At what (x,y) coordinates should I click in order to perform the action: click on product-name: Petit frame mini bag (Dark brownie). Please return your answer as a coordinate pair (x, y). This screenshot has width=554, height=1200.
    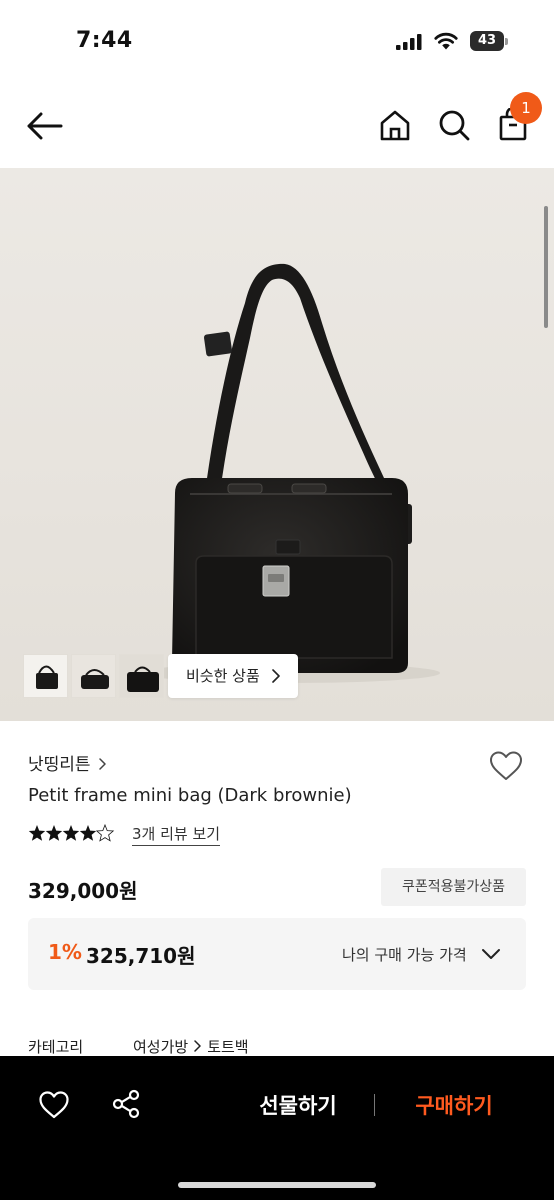
    Looking at the image, I should click on (190, 795).